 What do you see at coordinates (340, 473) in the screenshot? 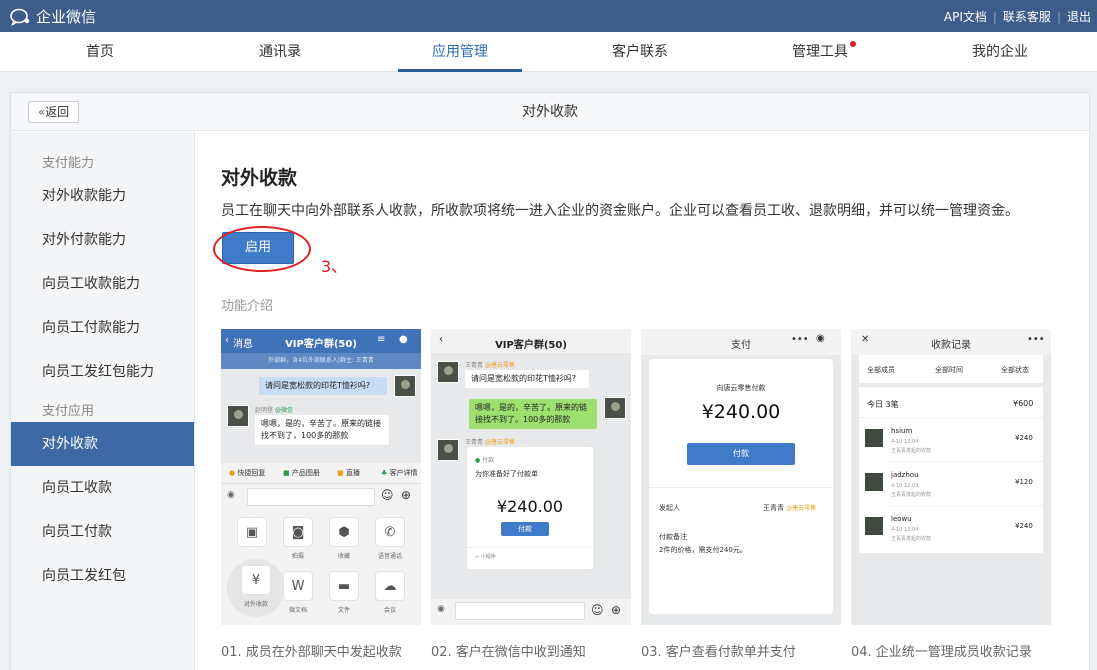
I see `live-icon: ■` at bounding box center [340, 473].